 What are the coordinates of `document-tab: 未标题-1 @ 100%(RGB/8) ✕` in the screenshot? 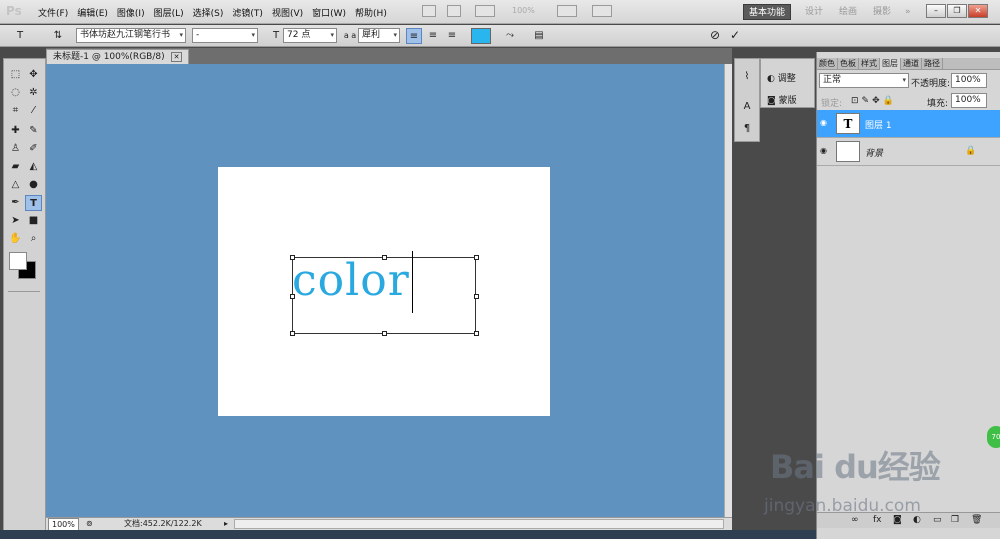 It's located at (118, 56).